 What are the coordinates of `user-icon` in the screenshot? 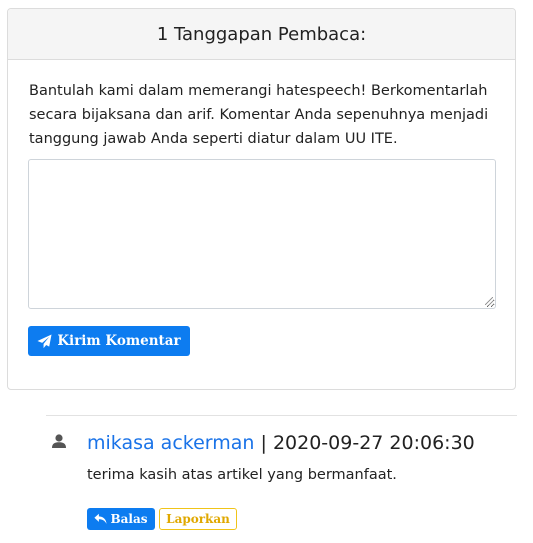 It's located at (59, 441).